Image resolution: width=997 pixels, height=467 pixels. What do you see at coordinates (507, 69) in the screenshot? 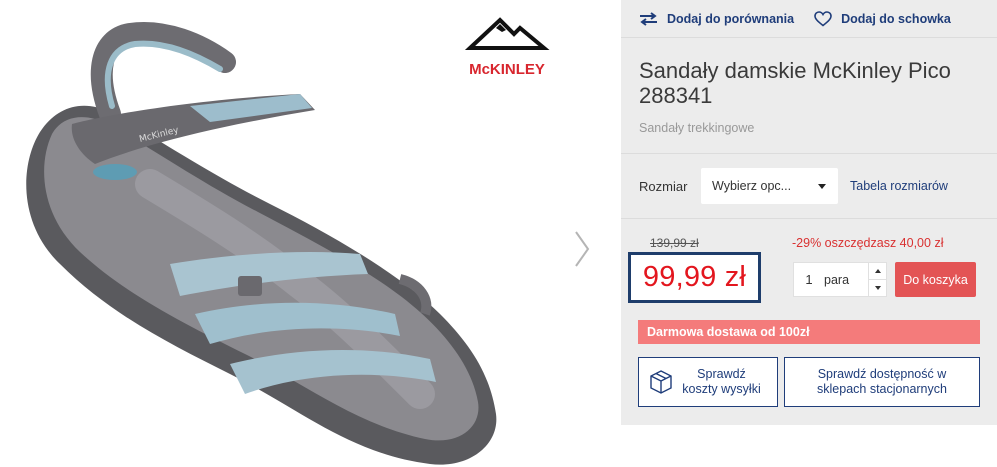
I see `svg-text: McKINLEY` at bounding box center [507, 69].